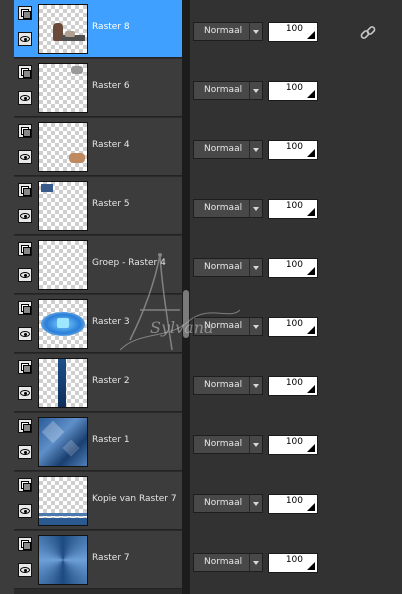 The image size is (402, 594). I want to click on layer-row-raster-6: Raster 6, so click(98, 88).